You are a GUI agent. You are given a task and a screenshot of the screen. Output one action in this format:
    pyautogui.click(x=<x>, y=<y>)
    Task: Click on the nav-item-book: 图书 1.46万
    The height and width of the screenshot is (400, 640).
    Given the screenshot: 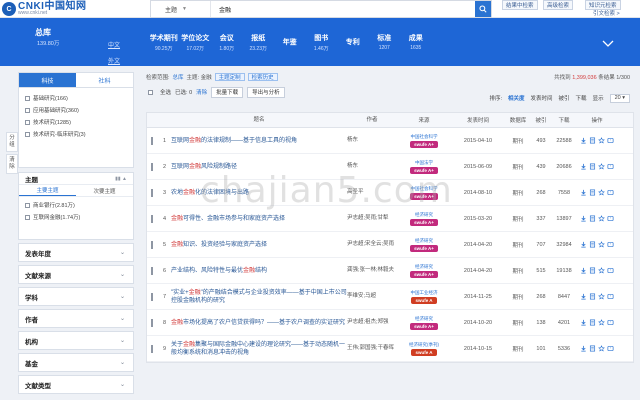 What is the action you would take?
    pyautogui.click(x=322, y=42)
    